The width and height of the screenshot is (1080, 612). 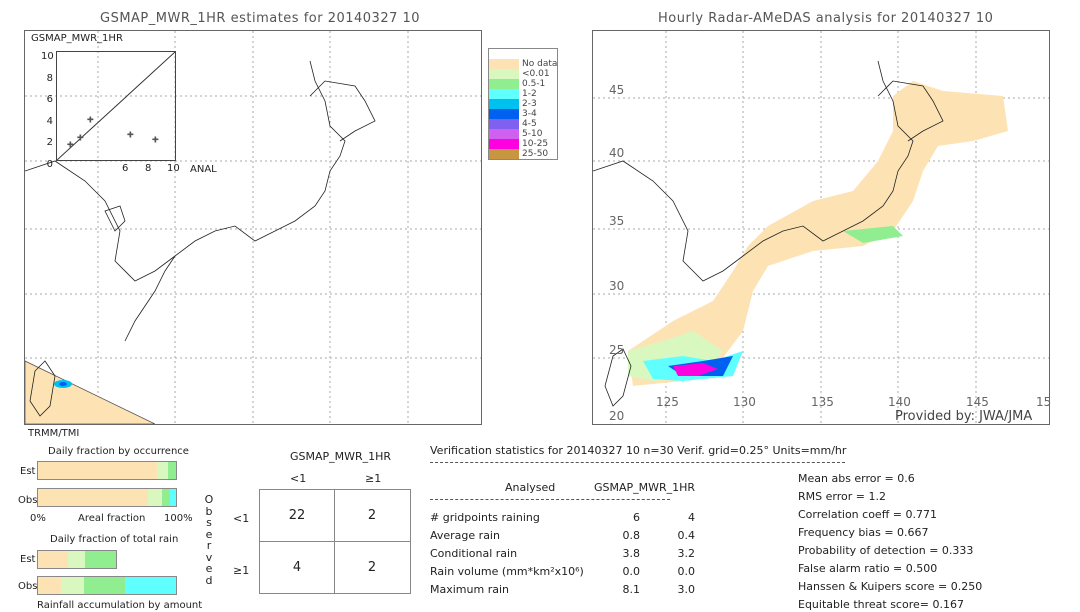 What do you see at coordinates (686, 553) in the screenshot?
I see `stat-gsmap: 3.2` at bounding box center [686, 553].